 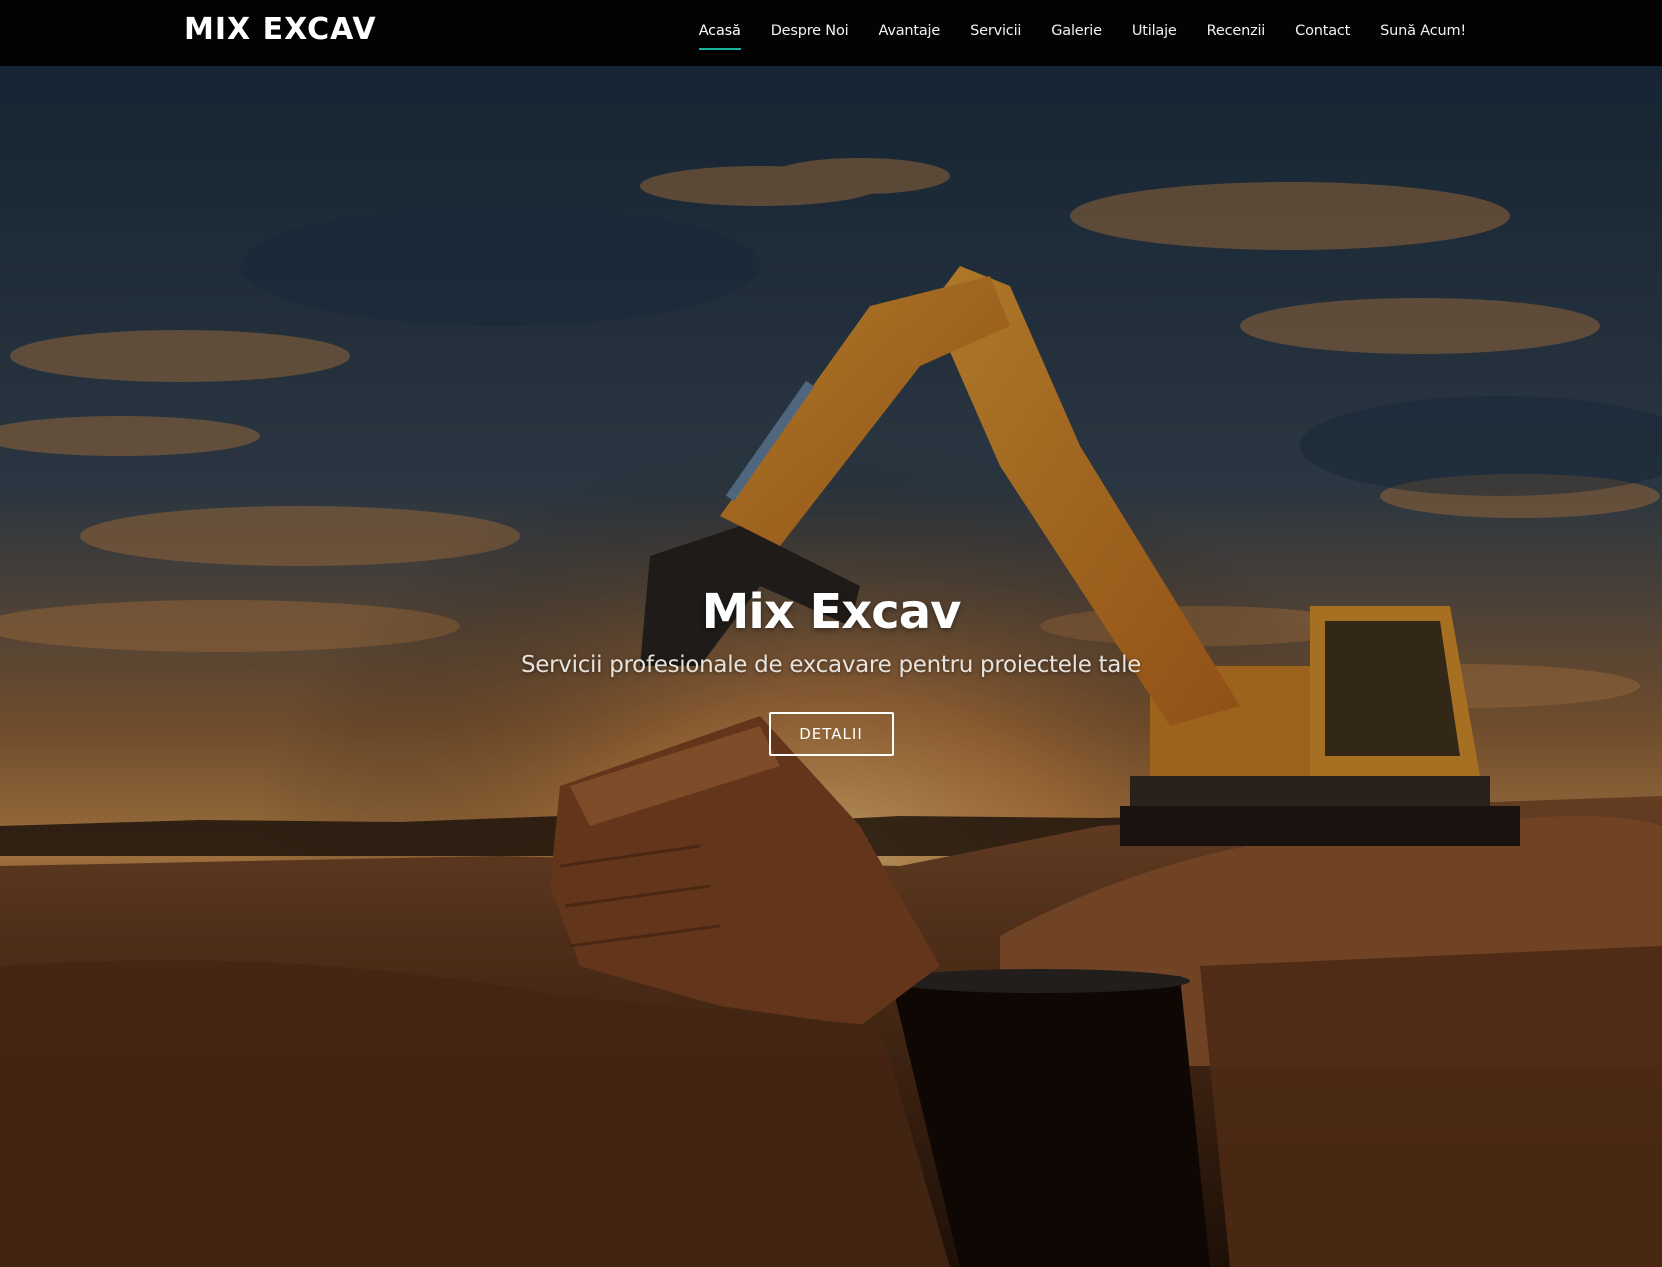 I want to click on nav-link: Recenzii, so click(x=1236, y=31).